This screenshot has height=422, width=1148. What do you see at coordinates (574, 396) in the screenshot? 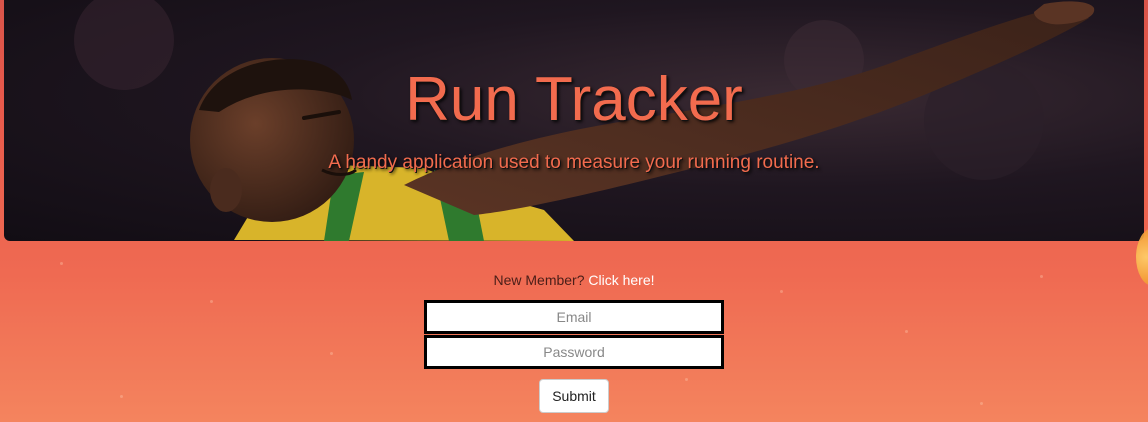
I see `submit-button: Submit` at bounding box center [574, 396].